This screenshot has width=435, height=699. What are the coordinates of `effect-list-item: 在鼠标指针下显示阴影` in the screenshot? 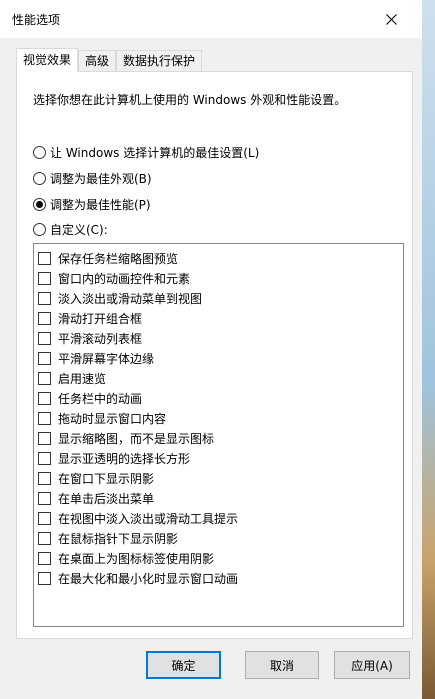 It's located at (108, 538).